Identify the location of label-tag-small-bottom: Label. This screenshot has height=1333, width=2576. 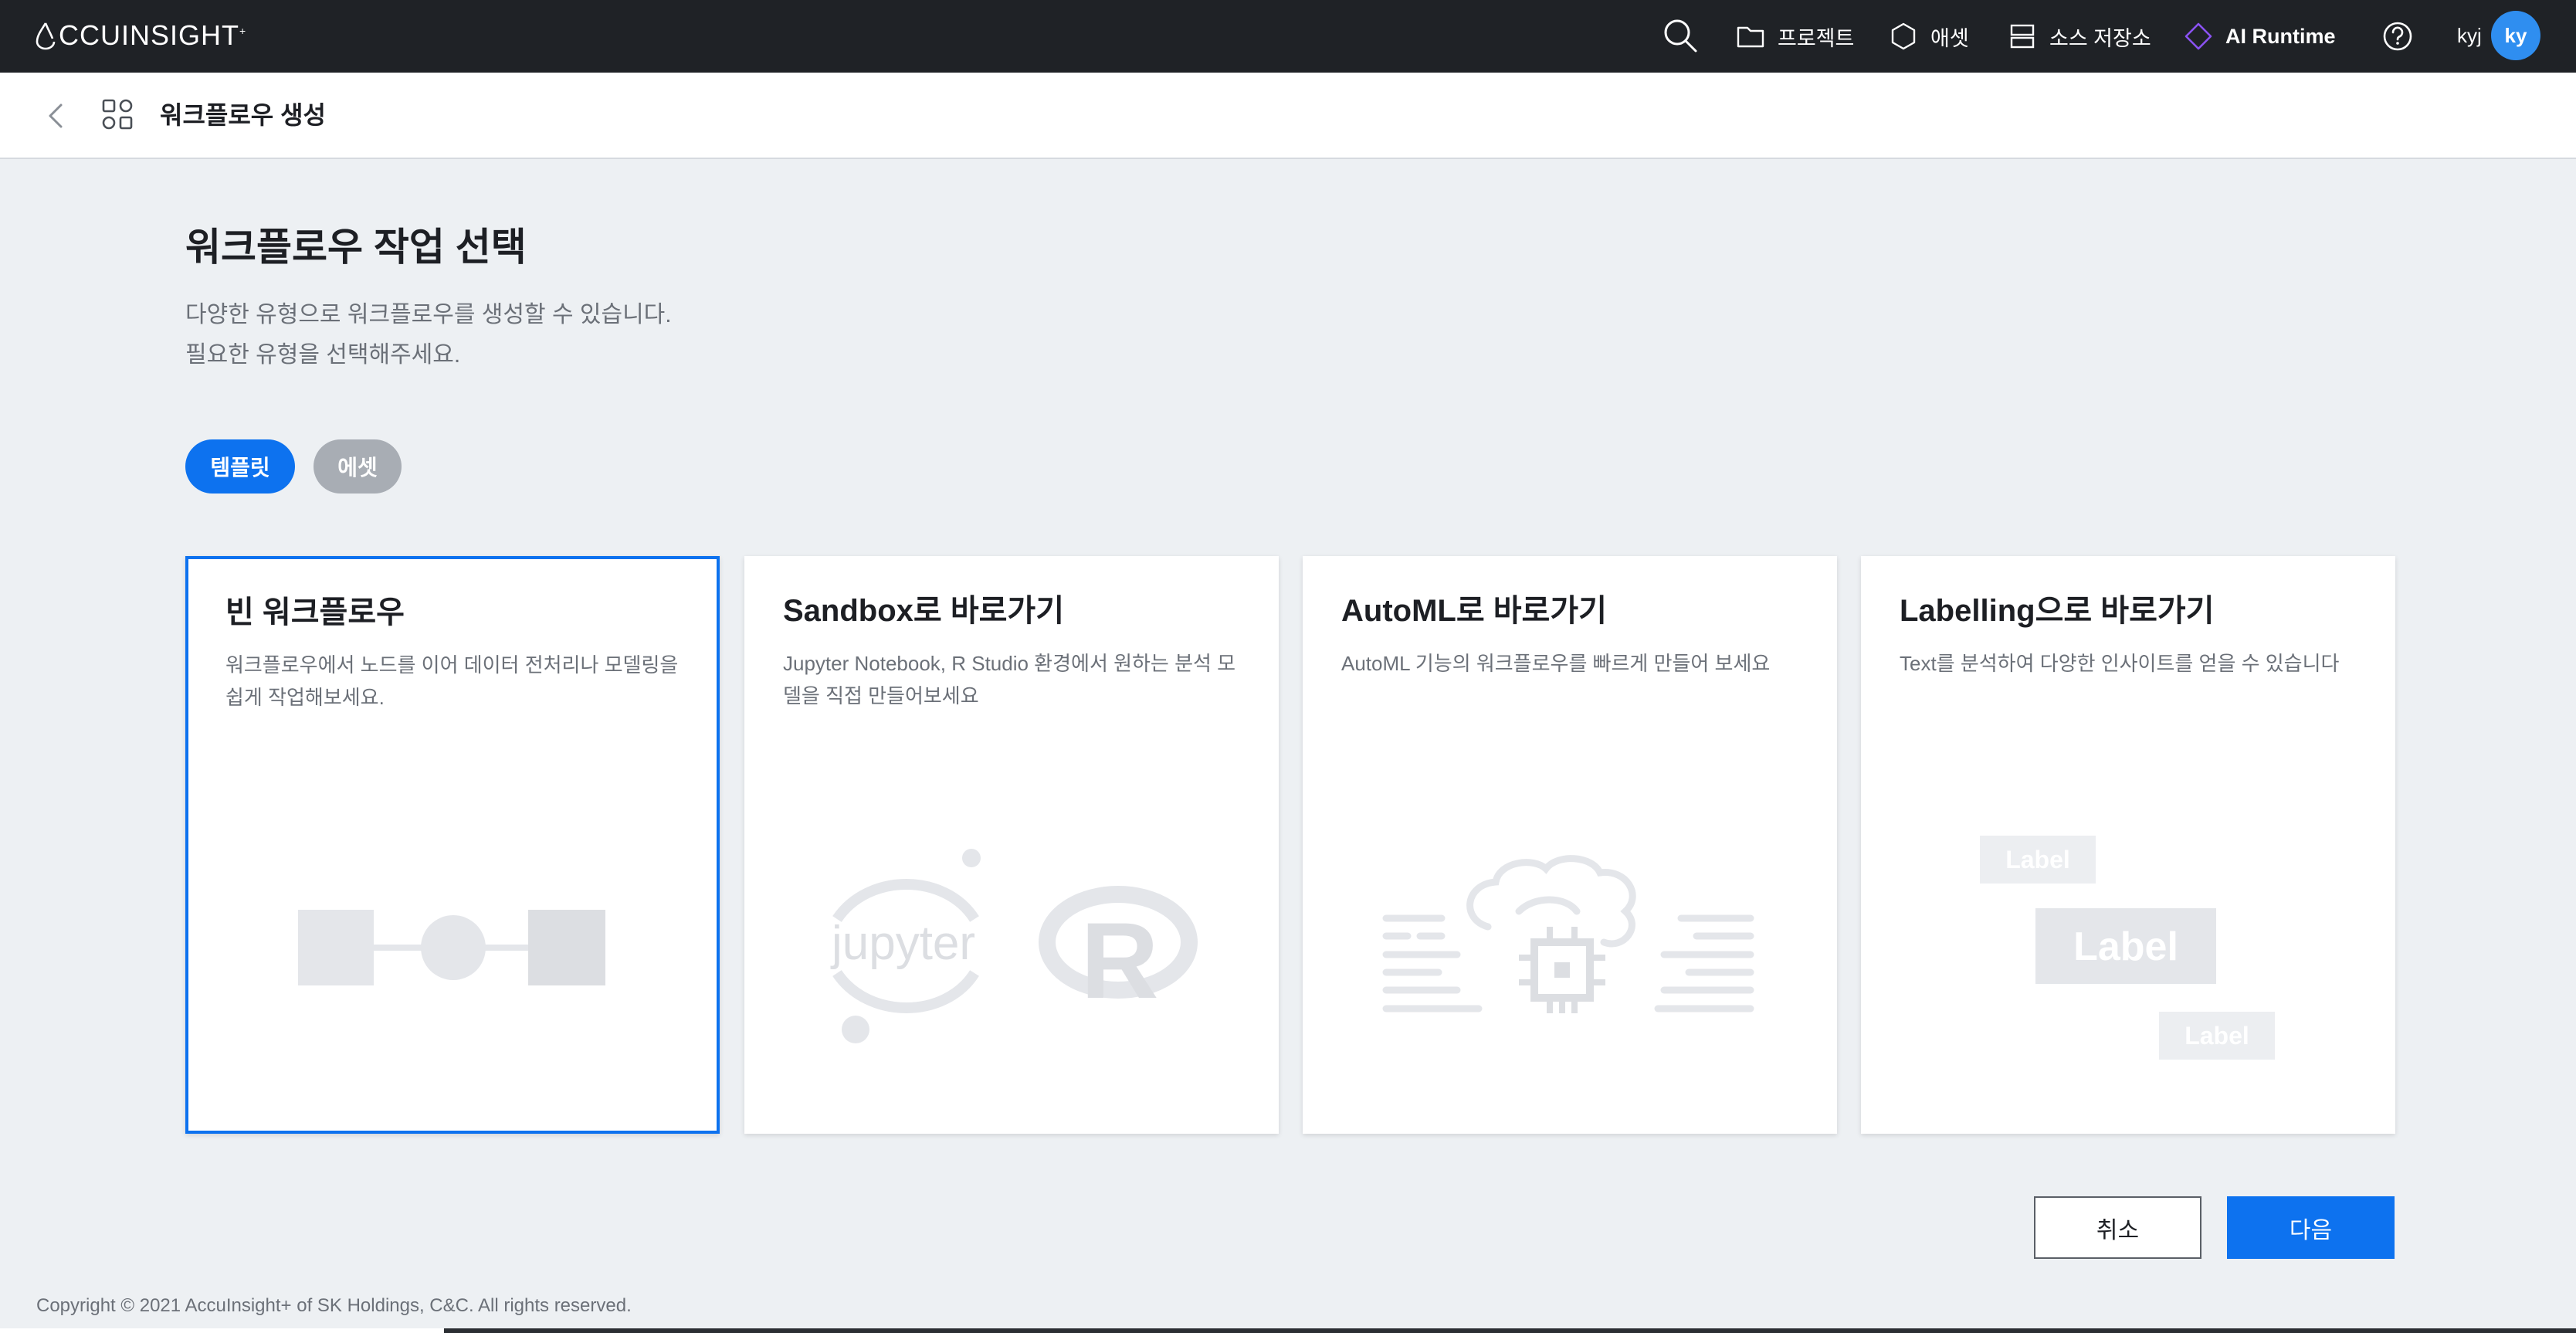
(2217, 1036).